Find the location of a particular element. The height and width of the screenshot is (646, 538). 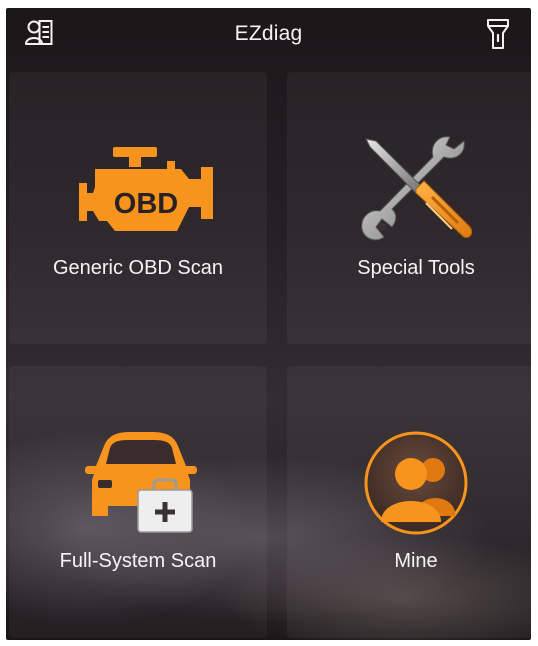

top-bar: EZdiag is located at coordinates (268, 34).